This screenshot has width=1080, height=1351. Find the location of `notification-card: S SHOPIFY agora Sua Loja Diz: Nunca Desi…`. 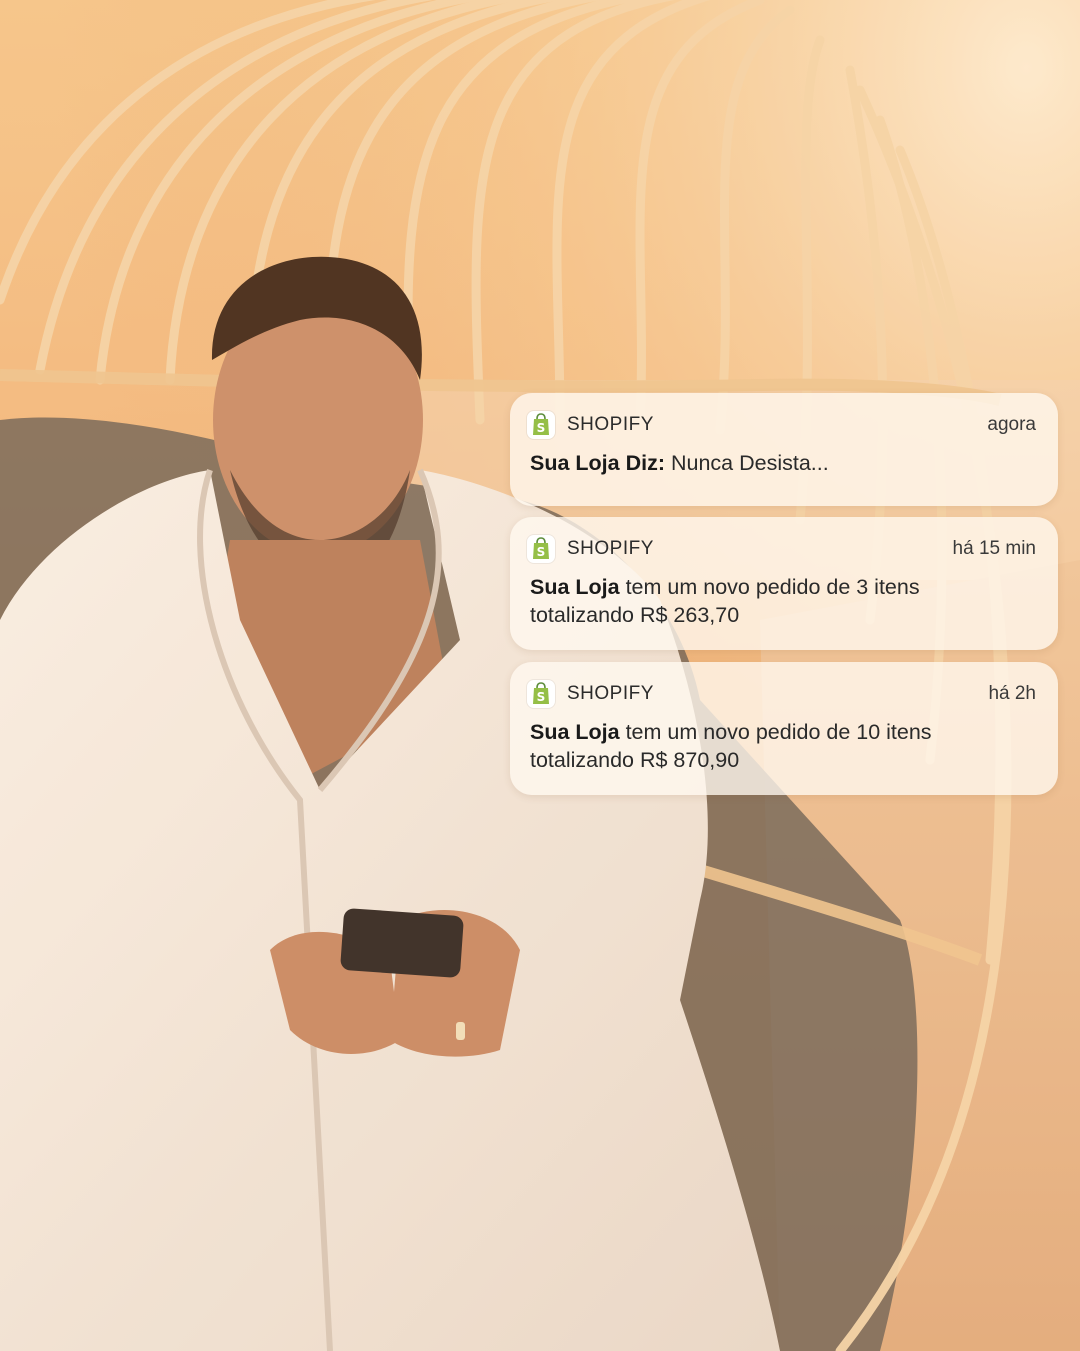

notification-card: S SHOPIFY agora Sua Loja Diz: Nunca Desi… is located at coordinates (784, 449).